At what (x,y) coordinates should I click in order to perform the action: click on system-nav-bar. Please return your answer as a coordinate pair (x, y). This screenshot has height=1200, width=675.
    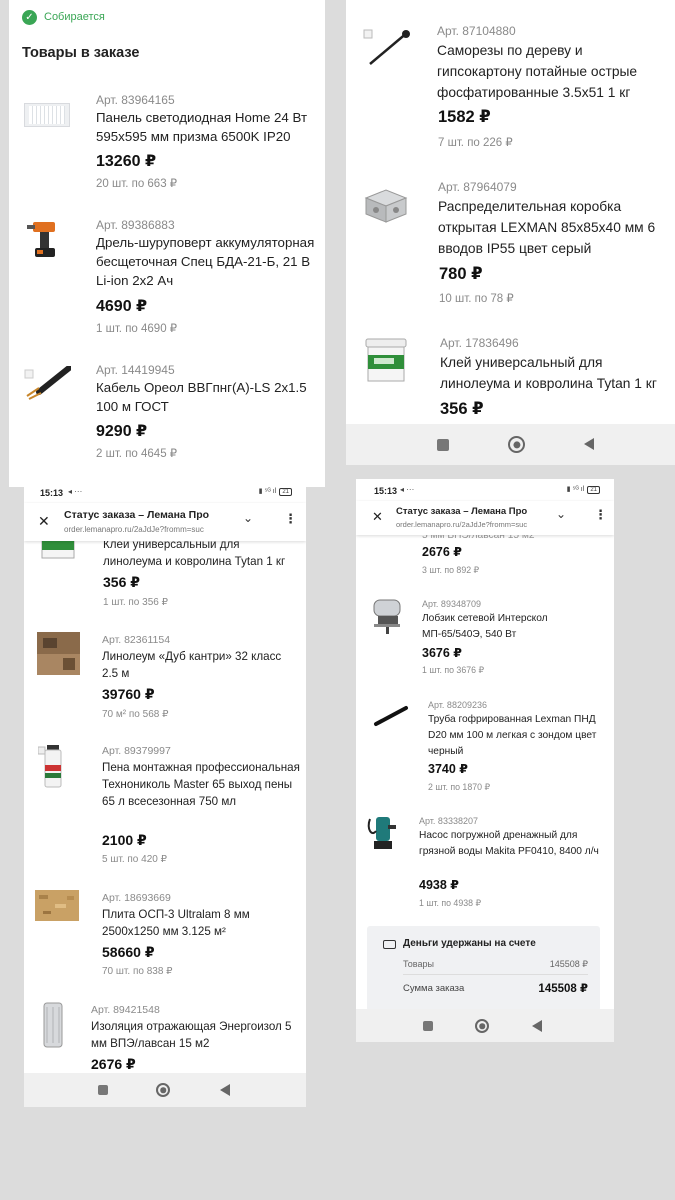
    Looking at the image, I should click on (510, 444).